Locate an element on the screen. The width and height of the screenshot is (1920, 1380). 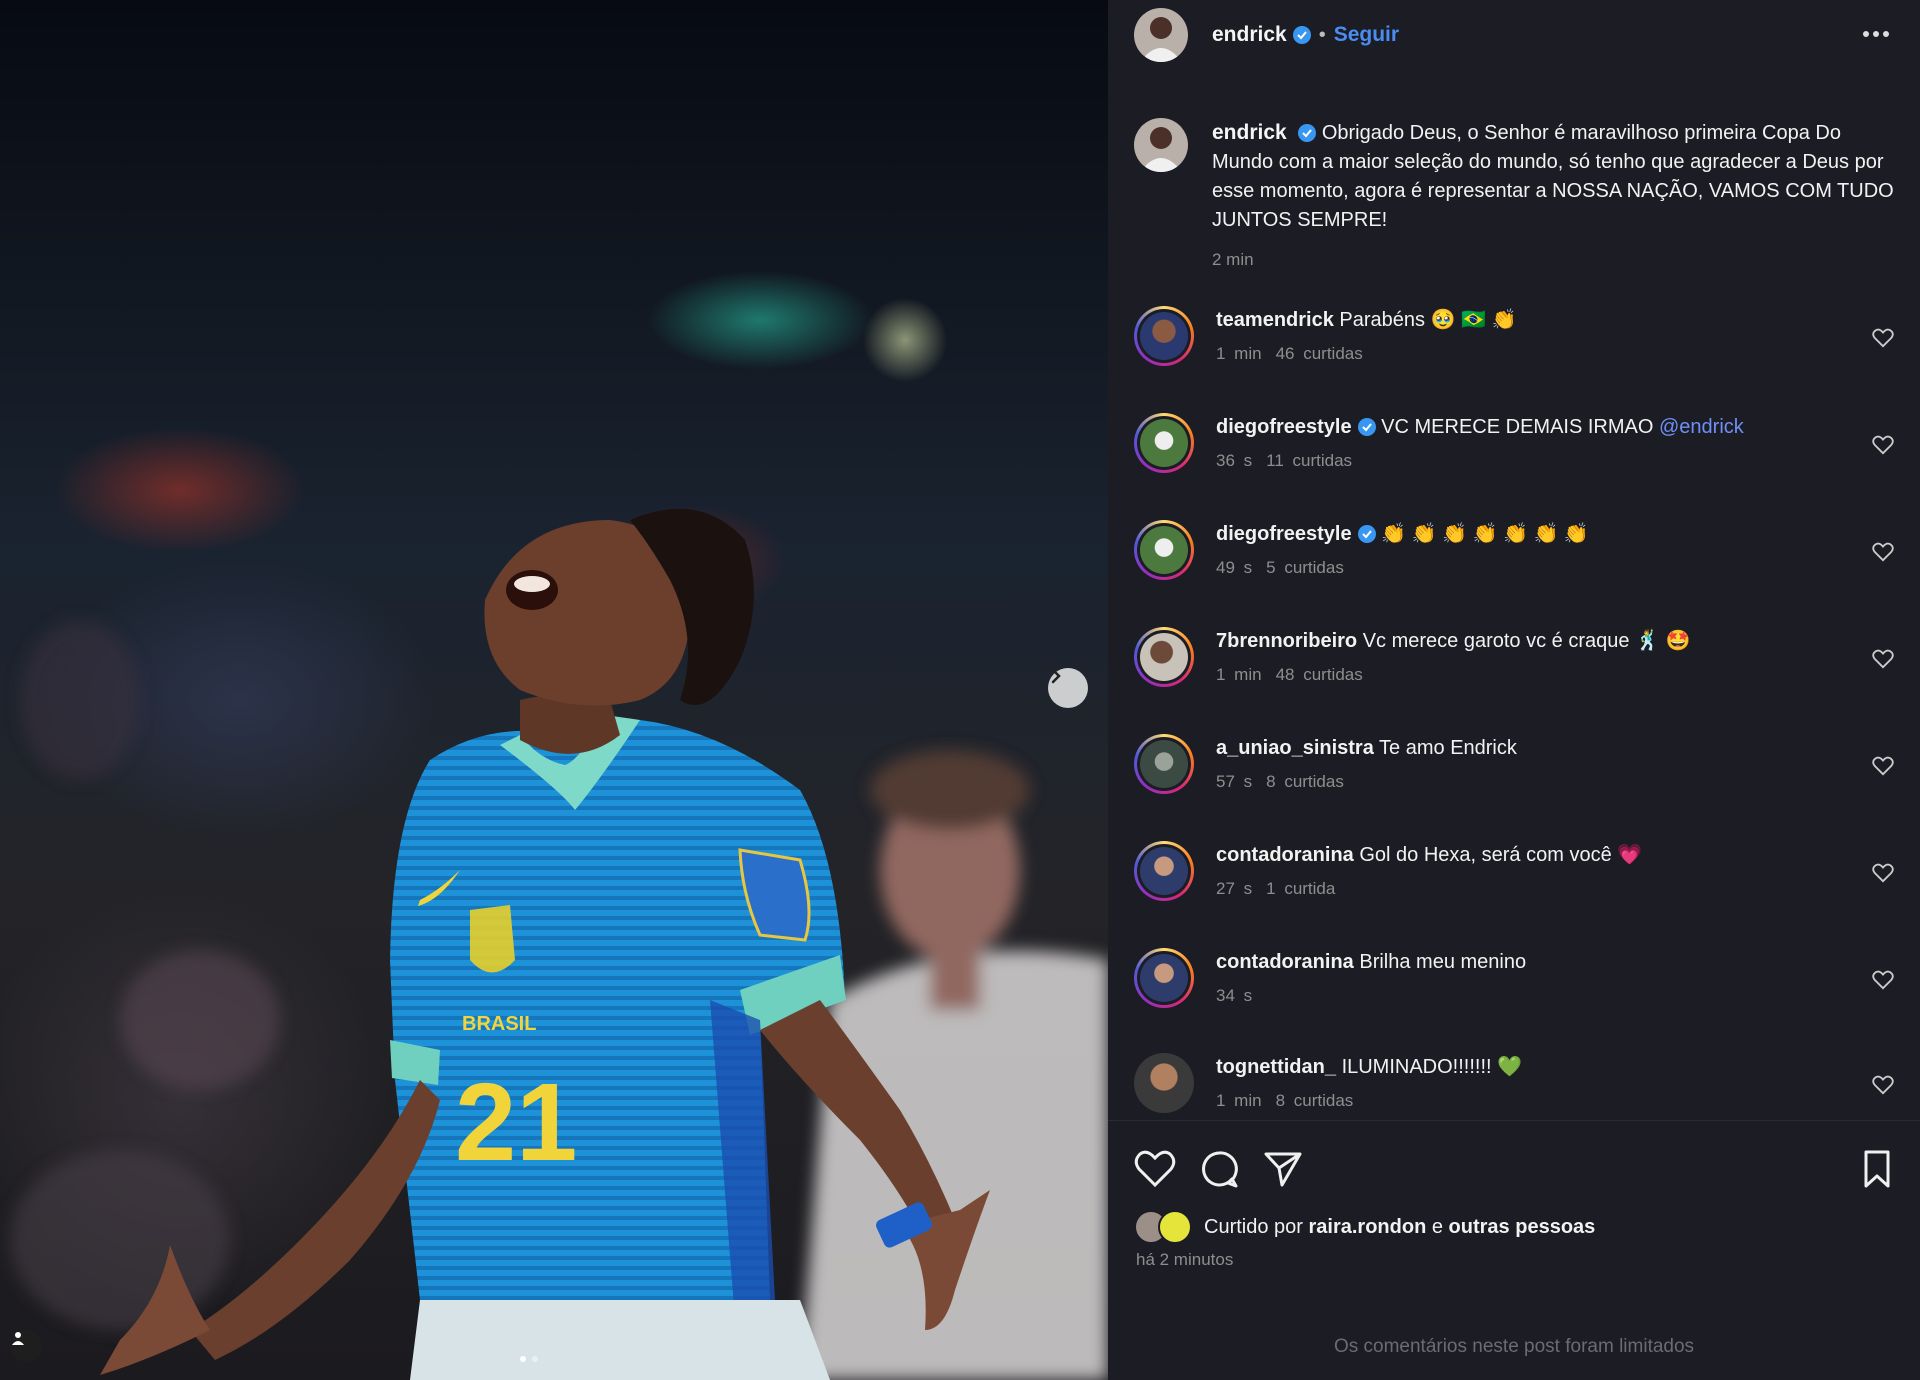
likes-user: raira.rondon is located at coordinates (1368, 1227).